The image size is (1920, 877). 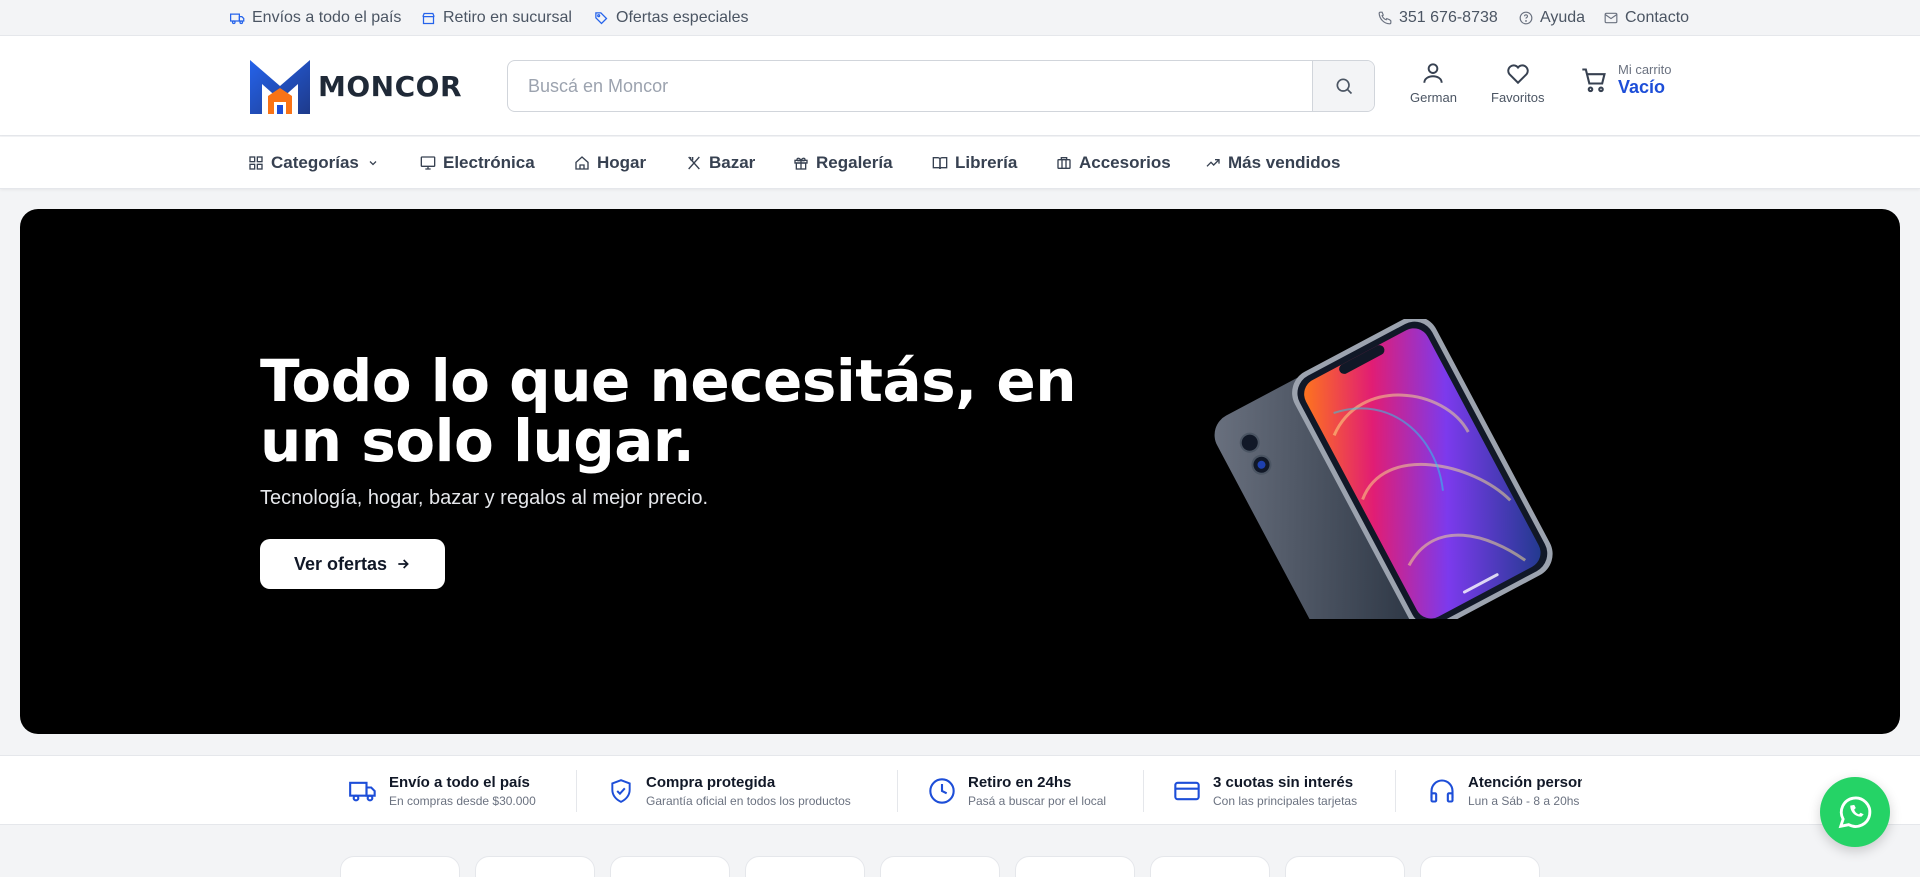 What do you see at coordinates (1645, 69) in the screenshot?
I see `cart-small-label: Mi carrito` at bounding box center [1645, 69].